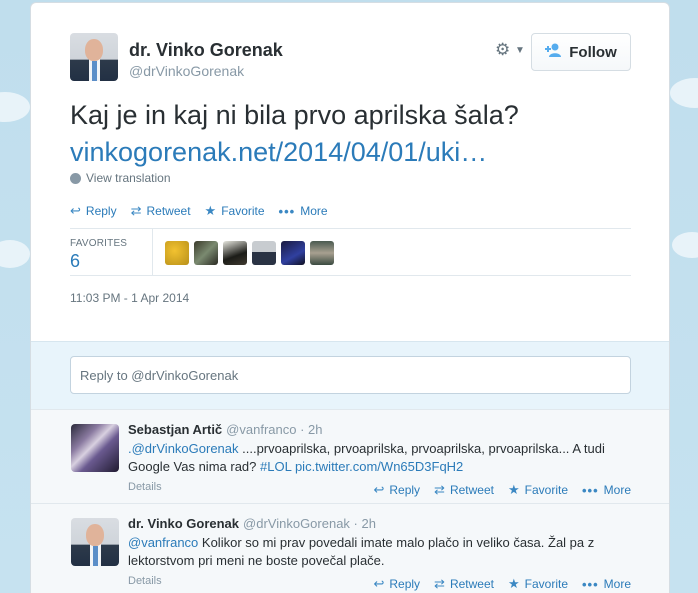 This screenshot has width=698, height=593. What do you see at coordinates (350, 252) in the screenshot?
I see `tweet-stats: FAVORITES 6` at bounding box center [350, 252].